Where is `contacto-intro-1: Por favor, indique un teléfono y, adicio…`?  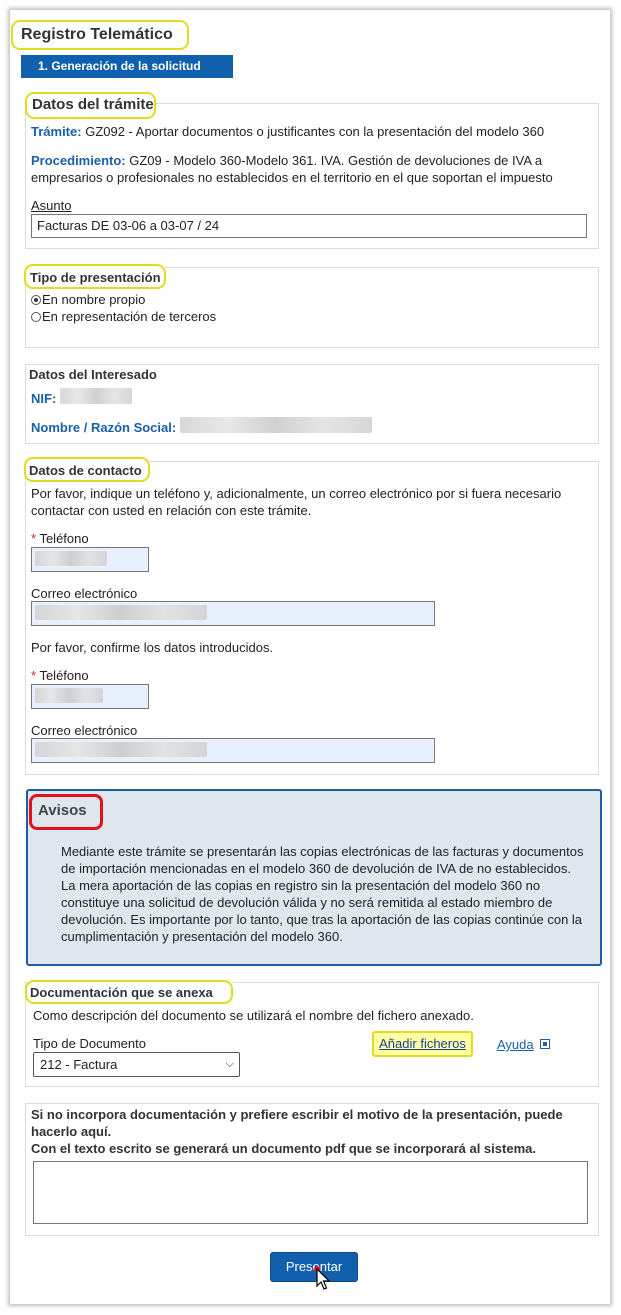 contacto-intro-1: Por favor, indique un teléfono y, adicio… is located at coordinates (296, 493).